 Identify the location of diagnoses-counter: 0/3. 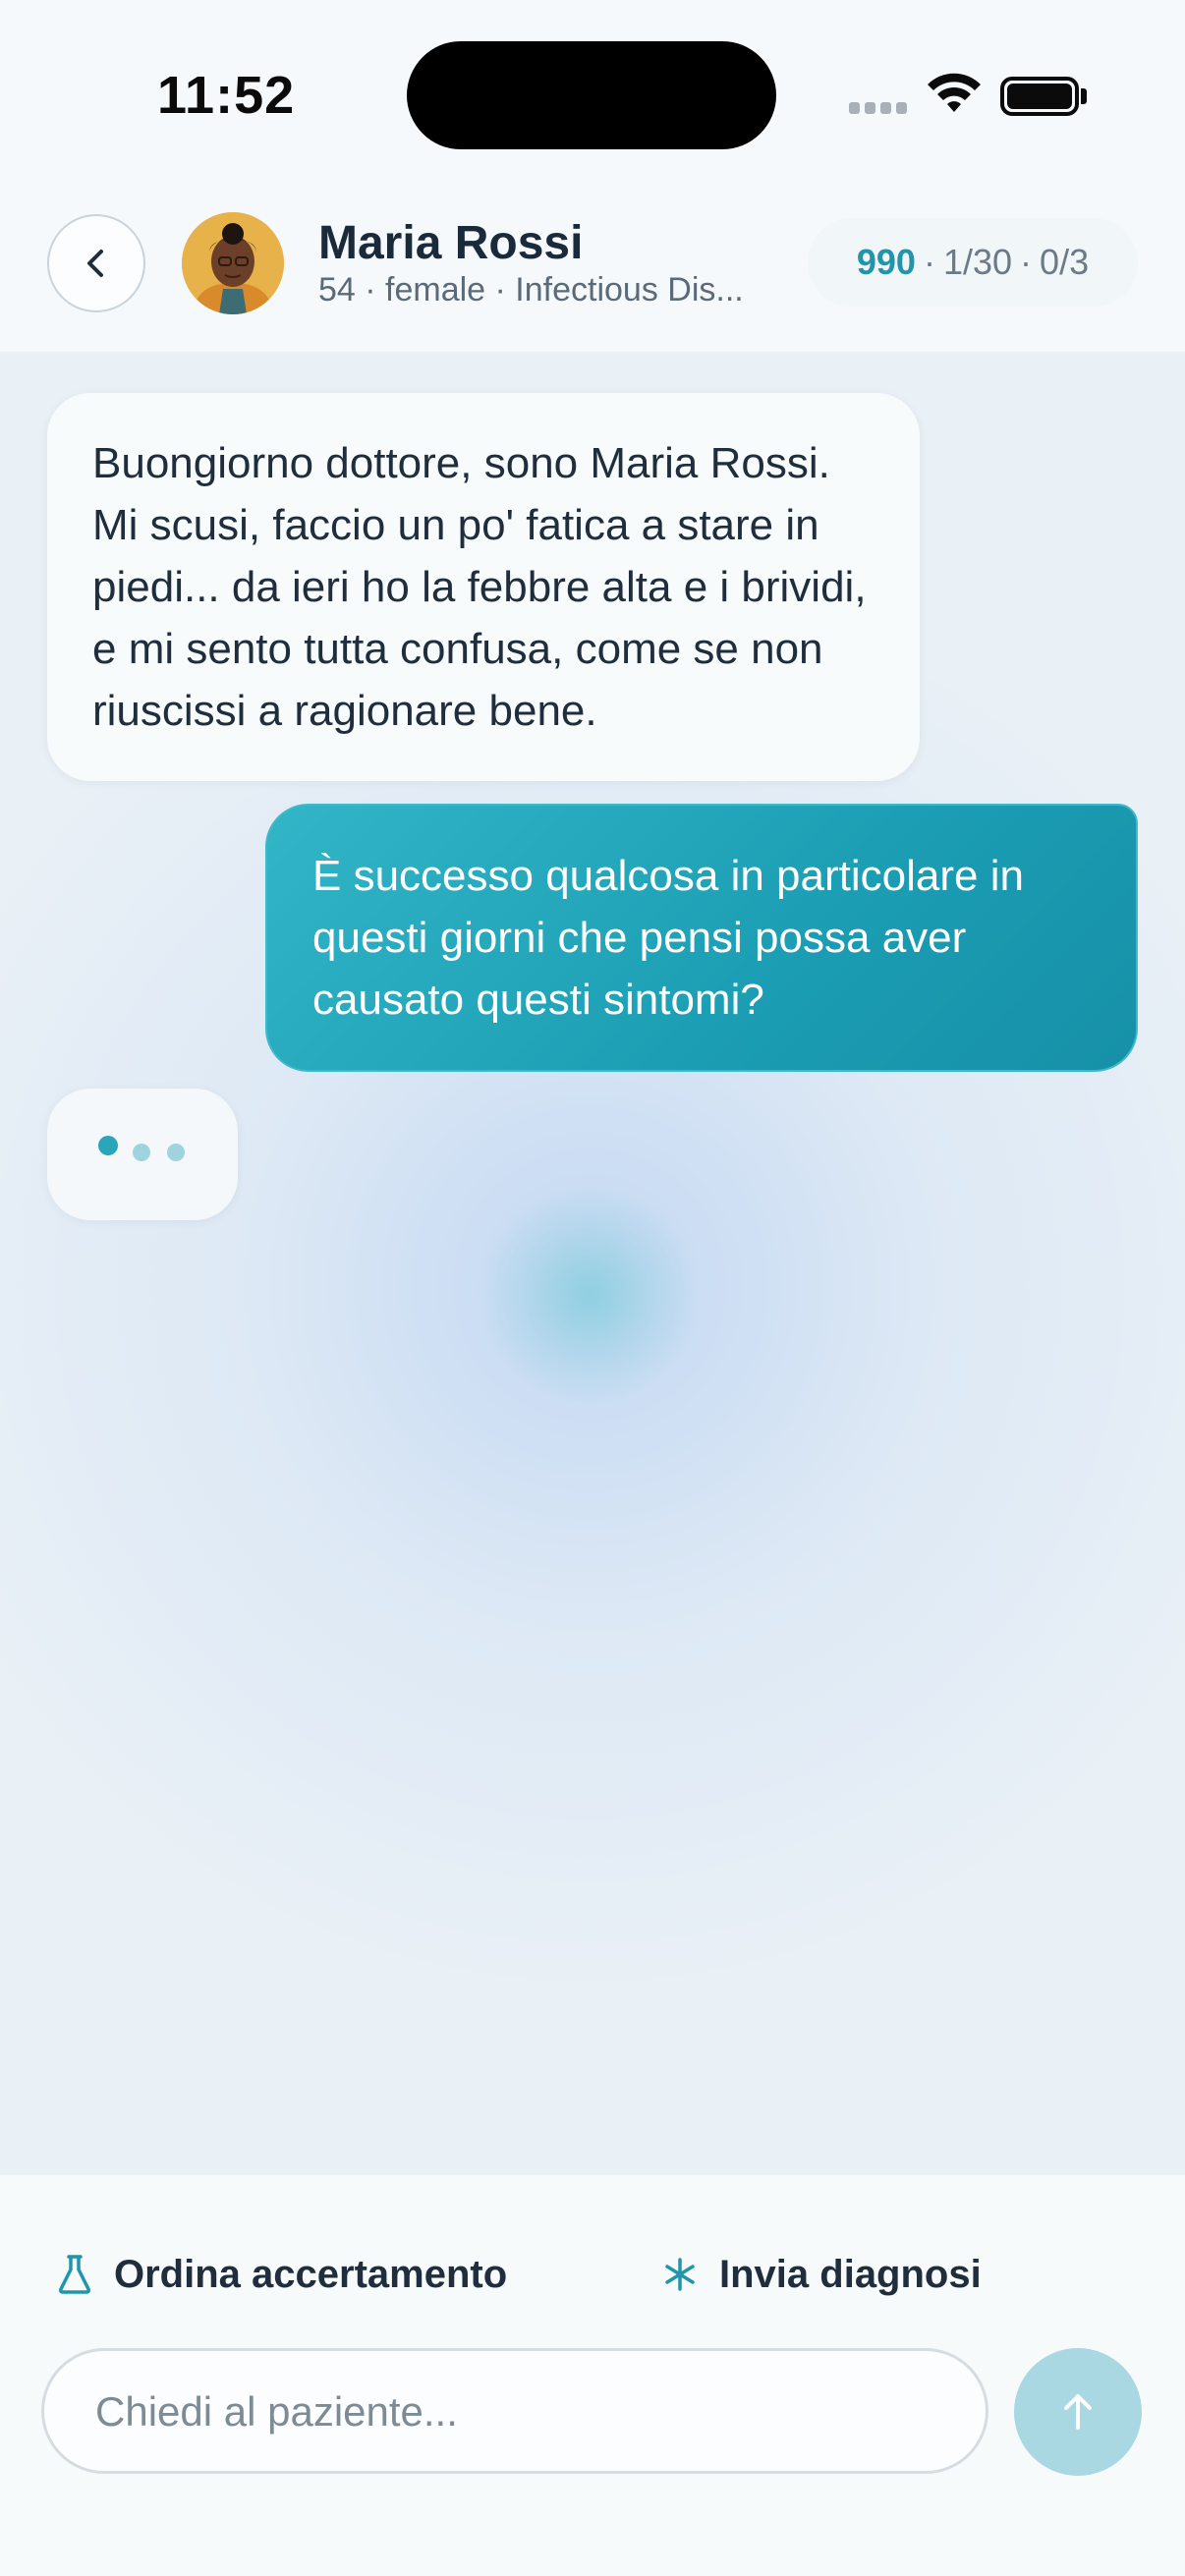
(1065, 262).